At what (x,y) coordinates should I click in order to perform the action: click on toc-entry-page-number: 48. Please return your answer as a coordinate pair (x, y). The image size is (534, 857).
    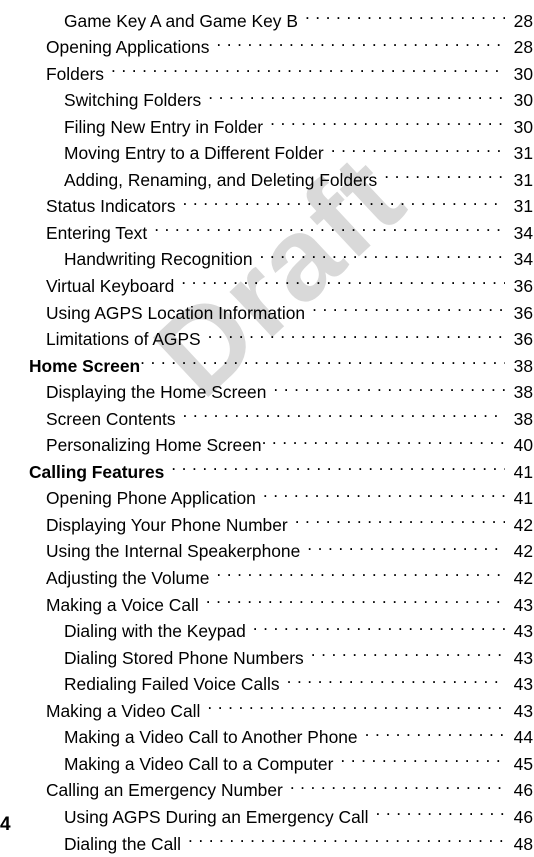
    Looking at the image, I should click on (519, 844).